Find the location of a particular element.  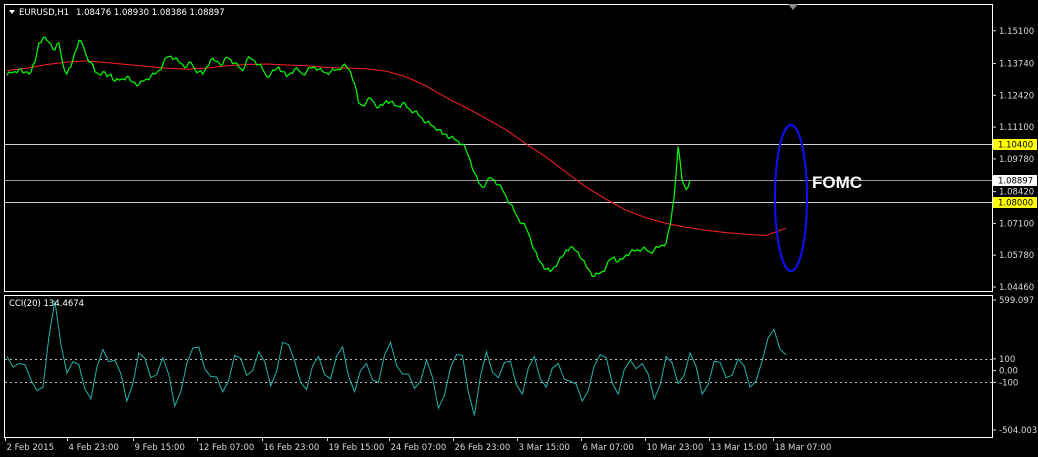

time-axis-label: 26 Feb 23:00 is located at coordinates (483, 448).